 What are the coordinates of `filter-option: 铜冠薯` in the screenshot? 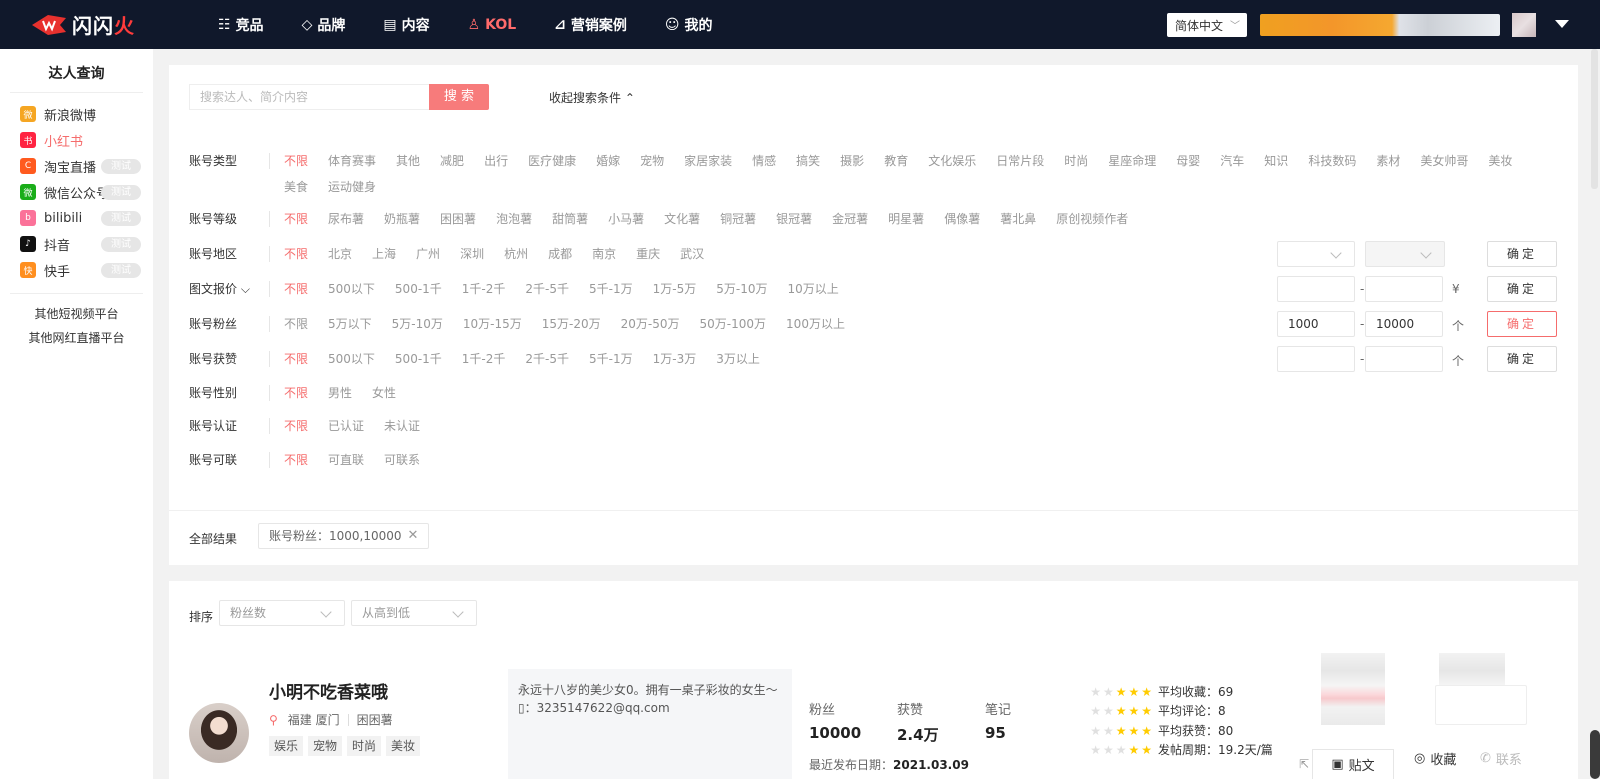 It's located at (738, 219).